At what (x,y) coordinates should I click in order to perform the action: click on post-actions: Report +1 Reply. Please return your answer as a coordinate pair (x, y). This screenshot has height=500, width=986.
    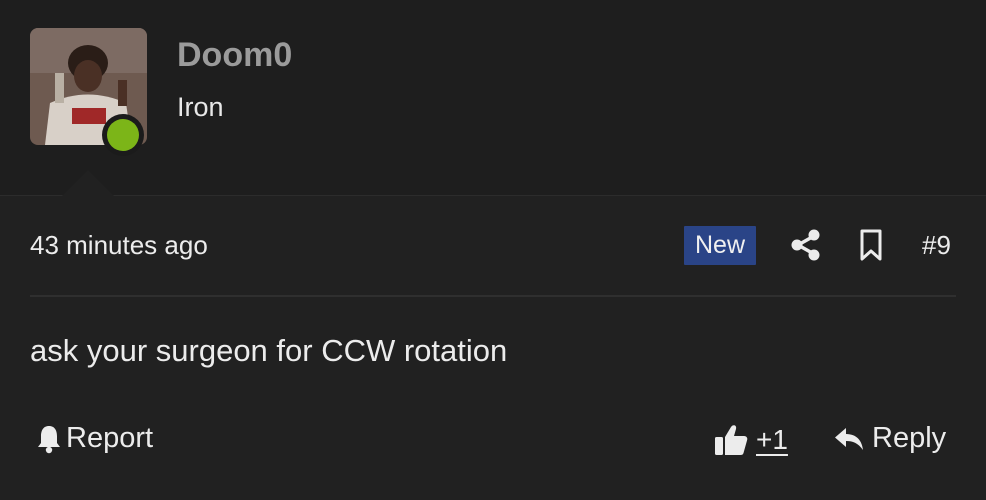
    Looking at the image, I should click on (493, 442).